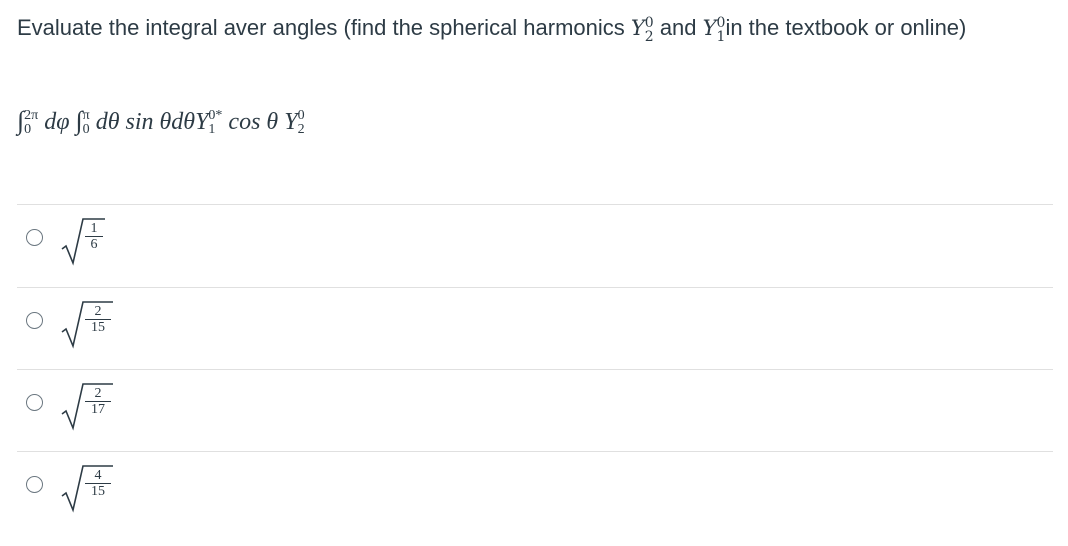 This screenshot has height=546, width=1068. Describe the element at coordinates (161, 122) in the screenshot. I see `integral-formula: ∫2π 0 dφ ∫π 0 dθ sin θdθY0* 1 cos θ Y0 2` at that location.